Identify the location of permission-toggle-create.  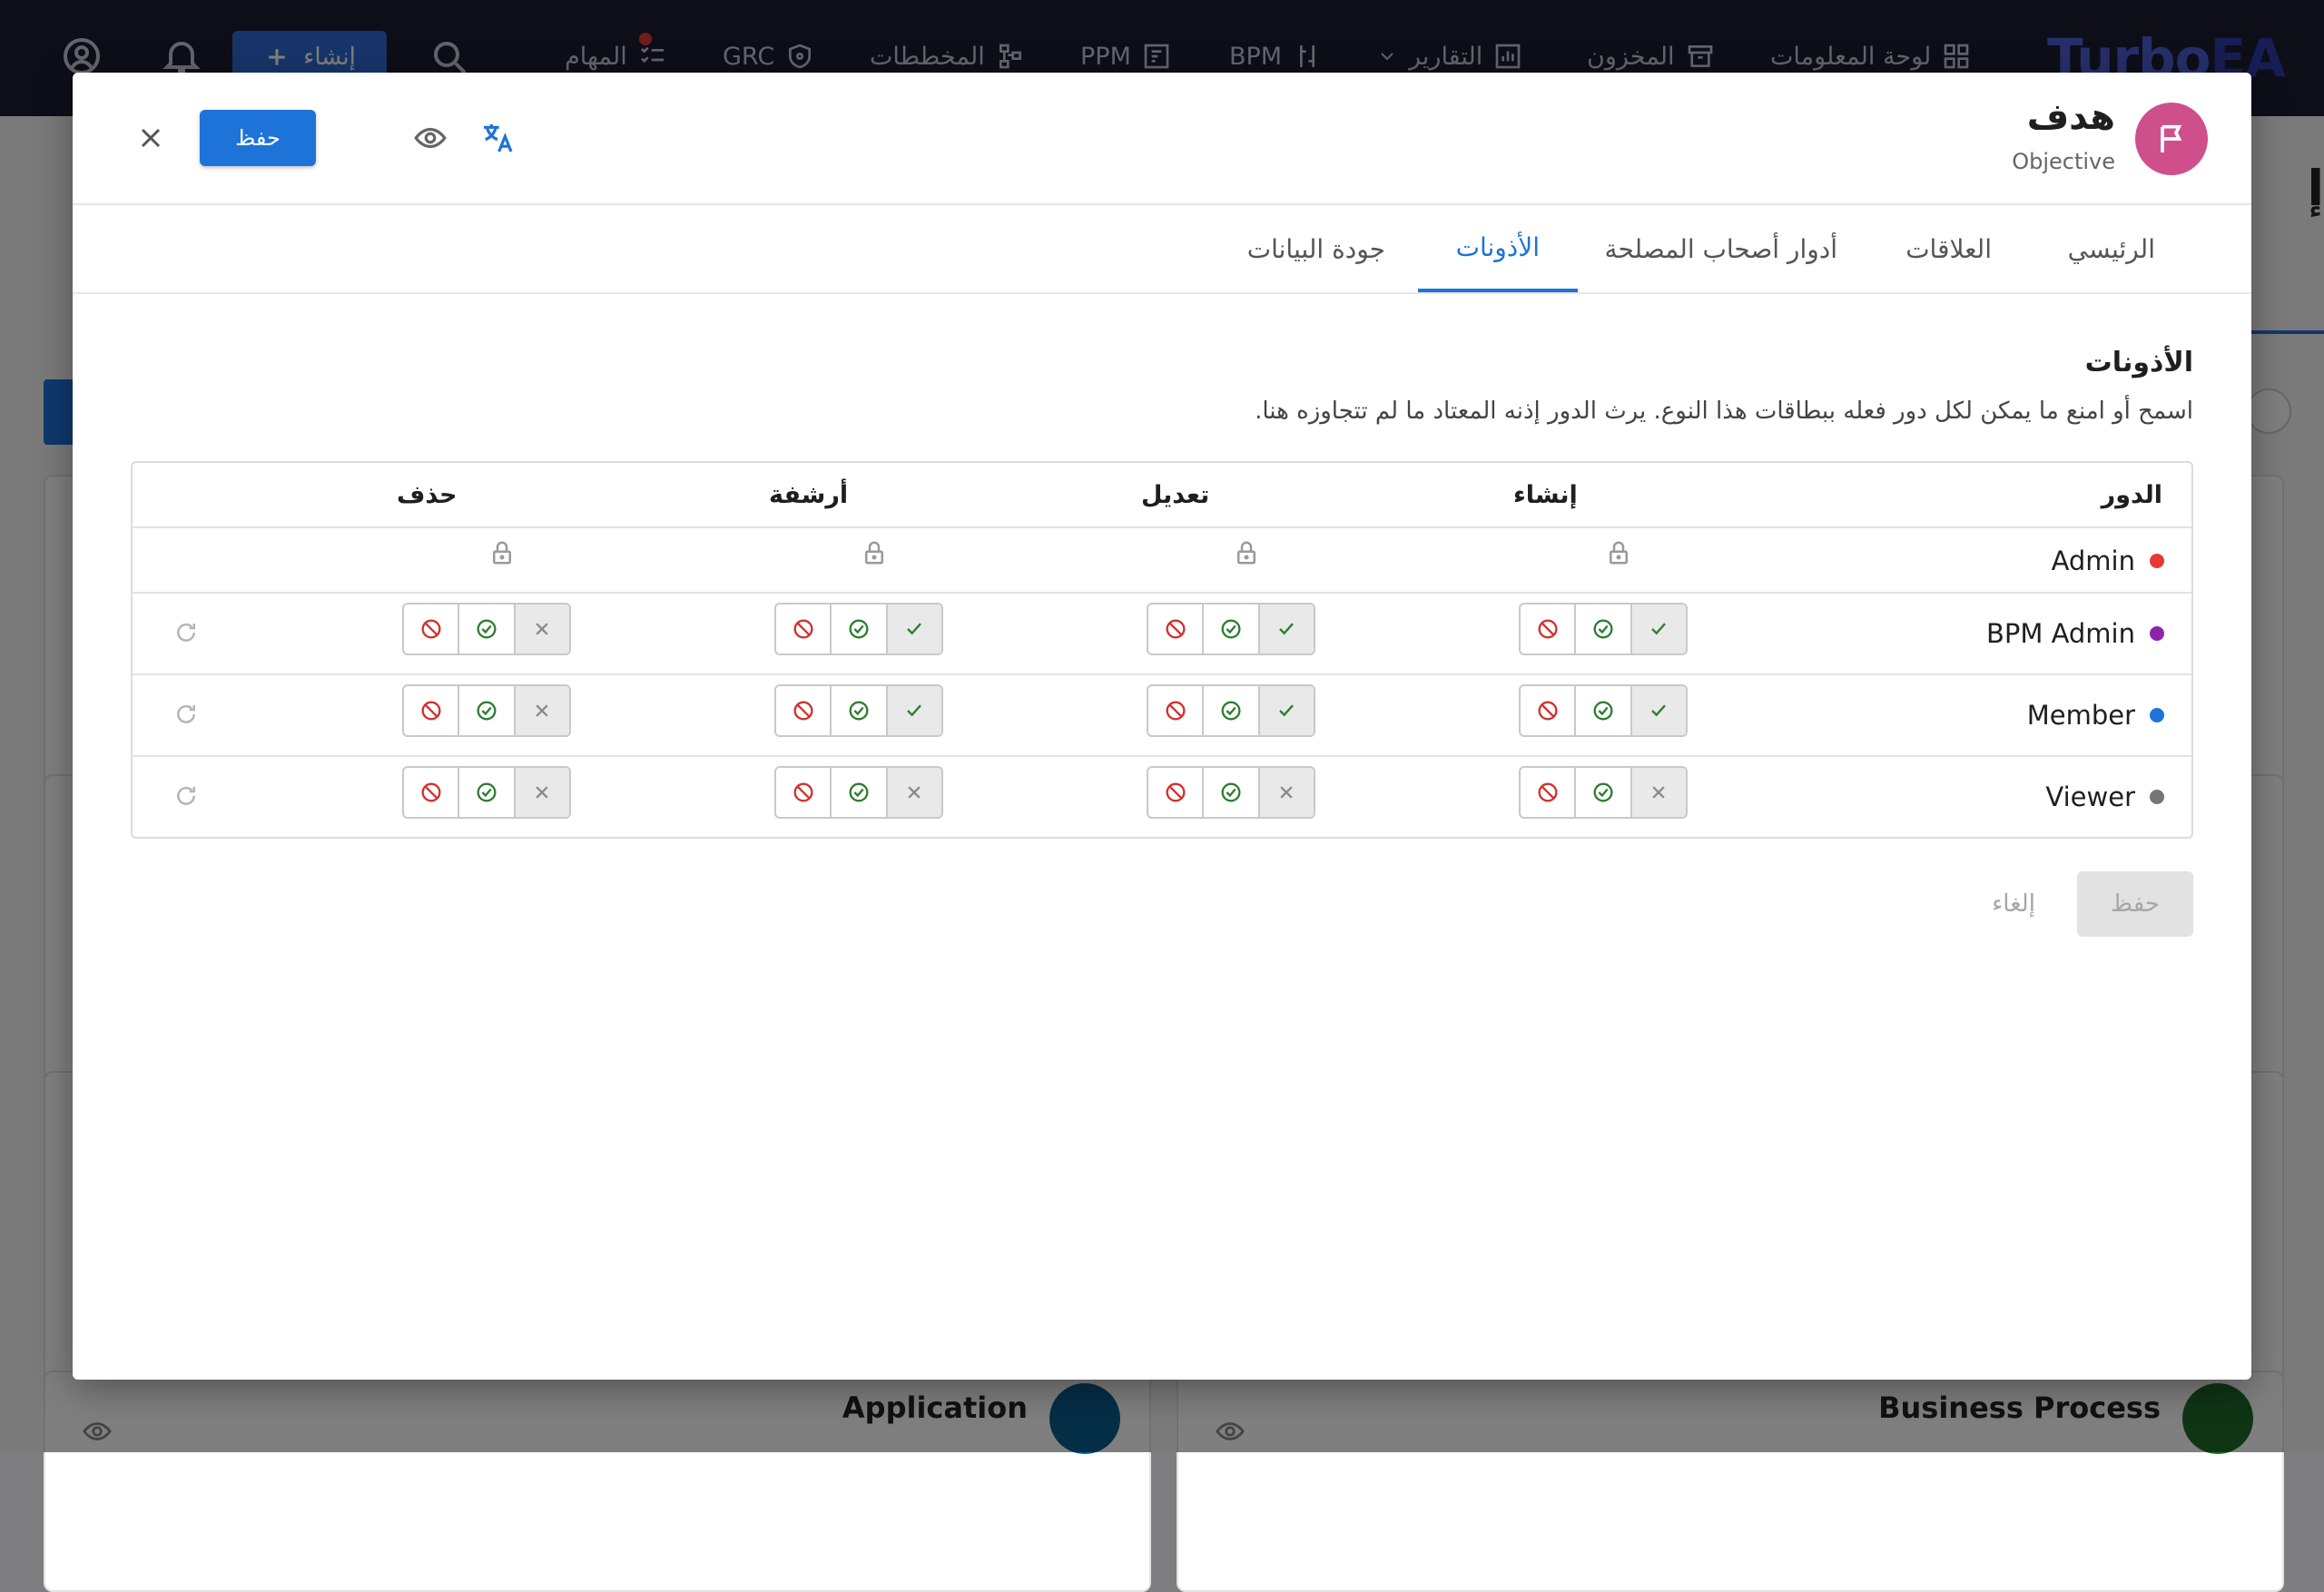
(1603, 792).